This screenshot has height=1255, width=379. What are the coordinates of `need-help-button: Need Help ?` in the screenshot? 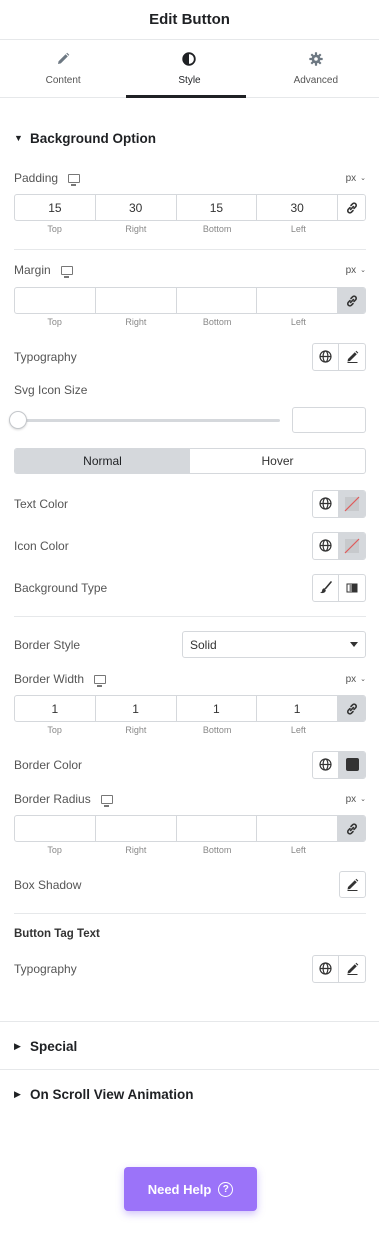 It's located at (190, 1189).